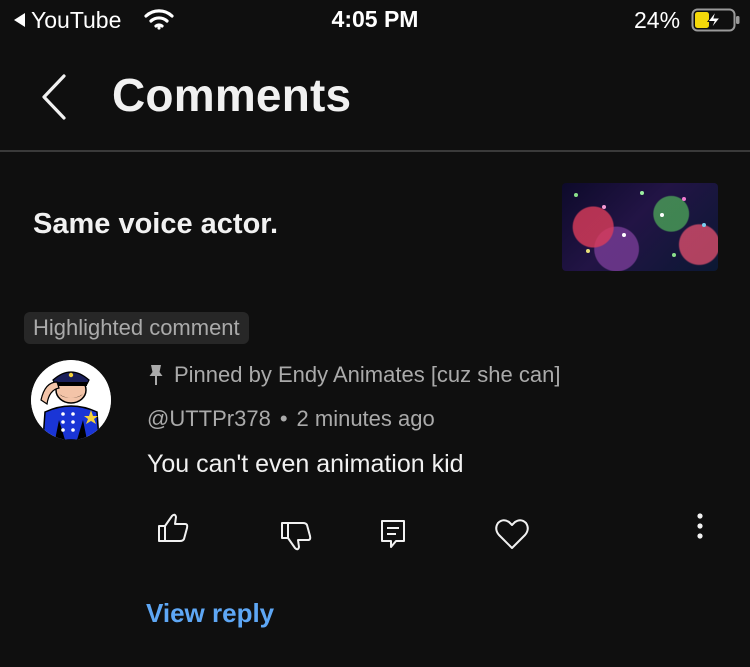  Describe the element at coordinates (291, 419) in the screenshot. I see `comment-meta: @UTTPr378 • 2 minutes ago` at that location.